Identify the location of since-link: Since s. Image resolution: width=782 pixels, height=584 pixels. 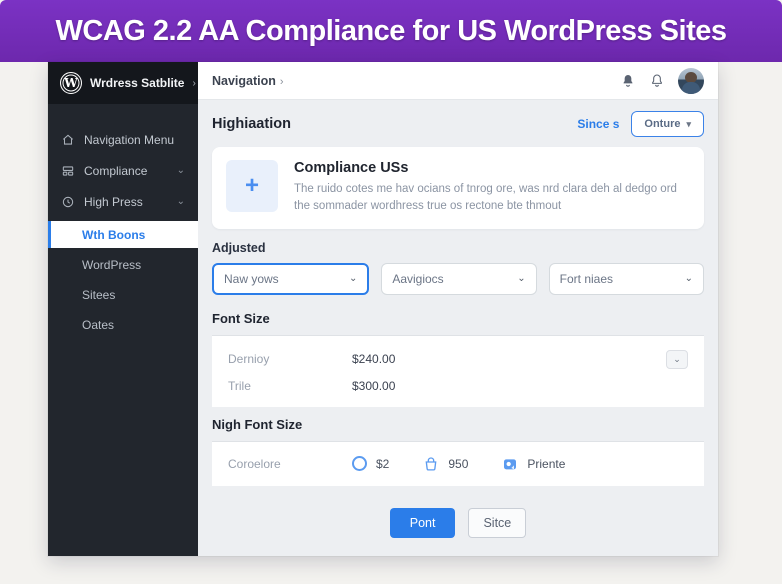
(598, 124).